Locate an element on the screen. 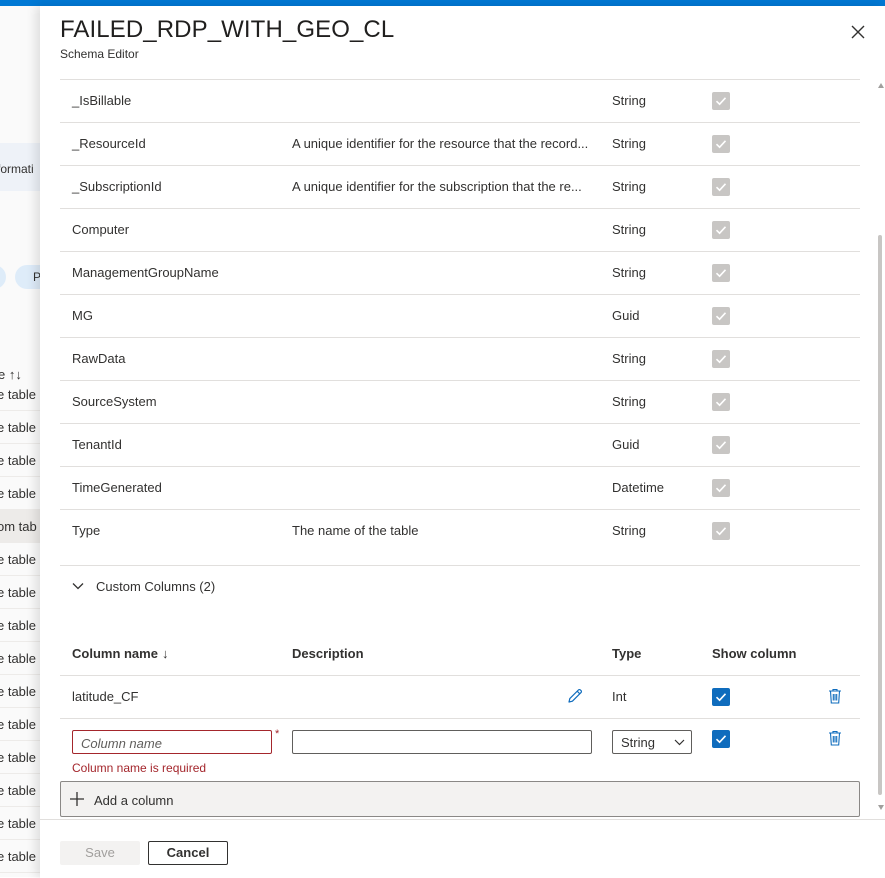 The image size is (885, 878). type-select: String is located at coordinates (652, 742).